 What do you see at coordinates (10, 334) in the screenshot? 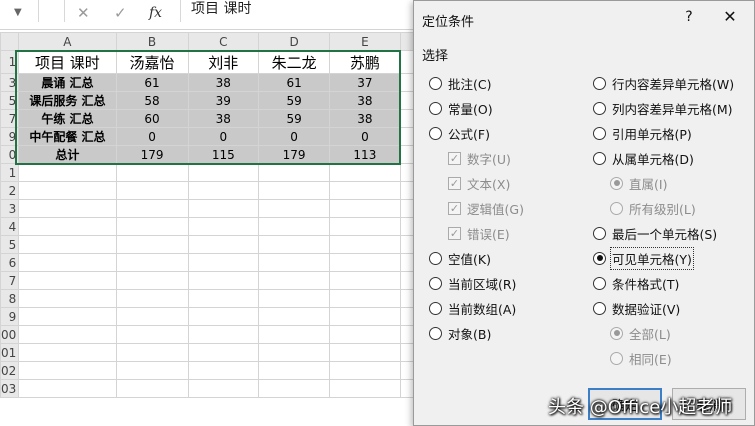
I see `row-number: 00` at bounding box center [10, 334].